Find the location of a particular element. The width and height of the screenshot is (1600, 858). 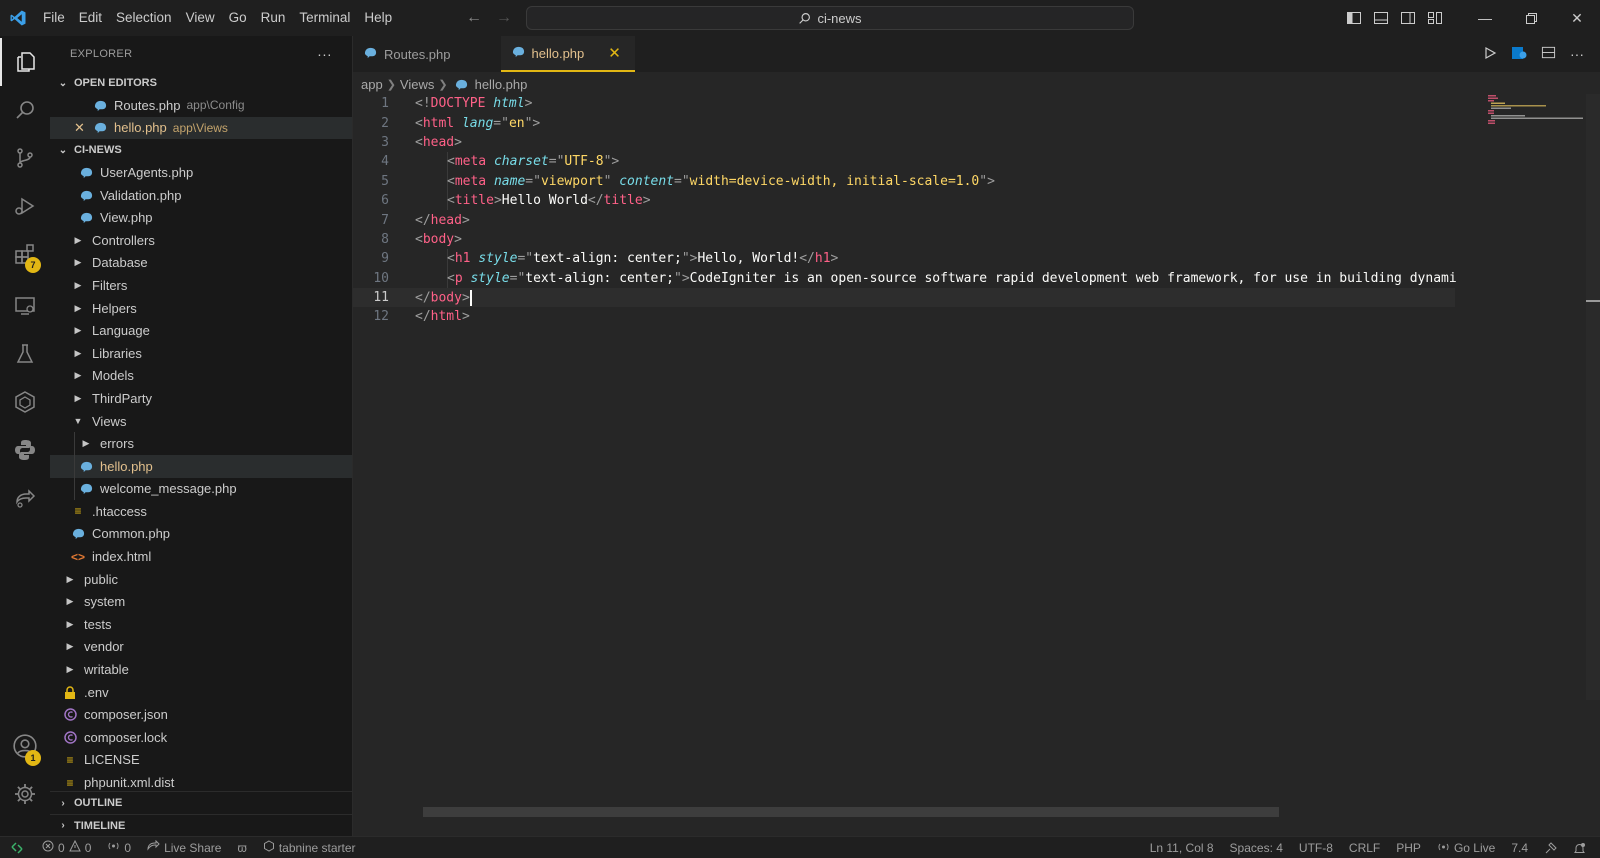

tree-item-folder: ▶ vendor is located at coordinates (201, 647).